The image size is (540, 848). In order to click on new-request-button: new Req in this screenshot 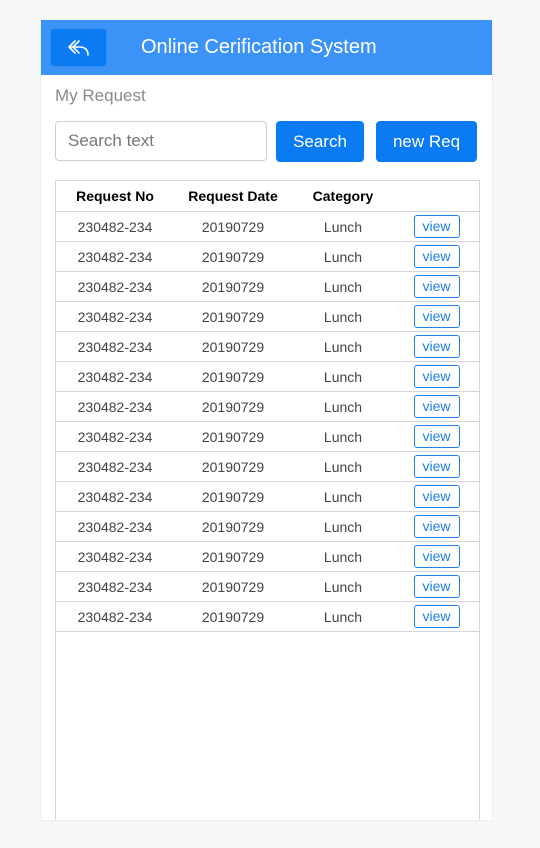, I will do `click(426, 141)`.